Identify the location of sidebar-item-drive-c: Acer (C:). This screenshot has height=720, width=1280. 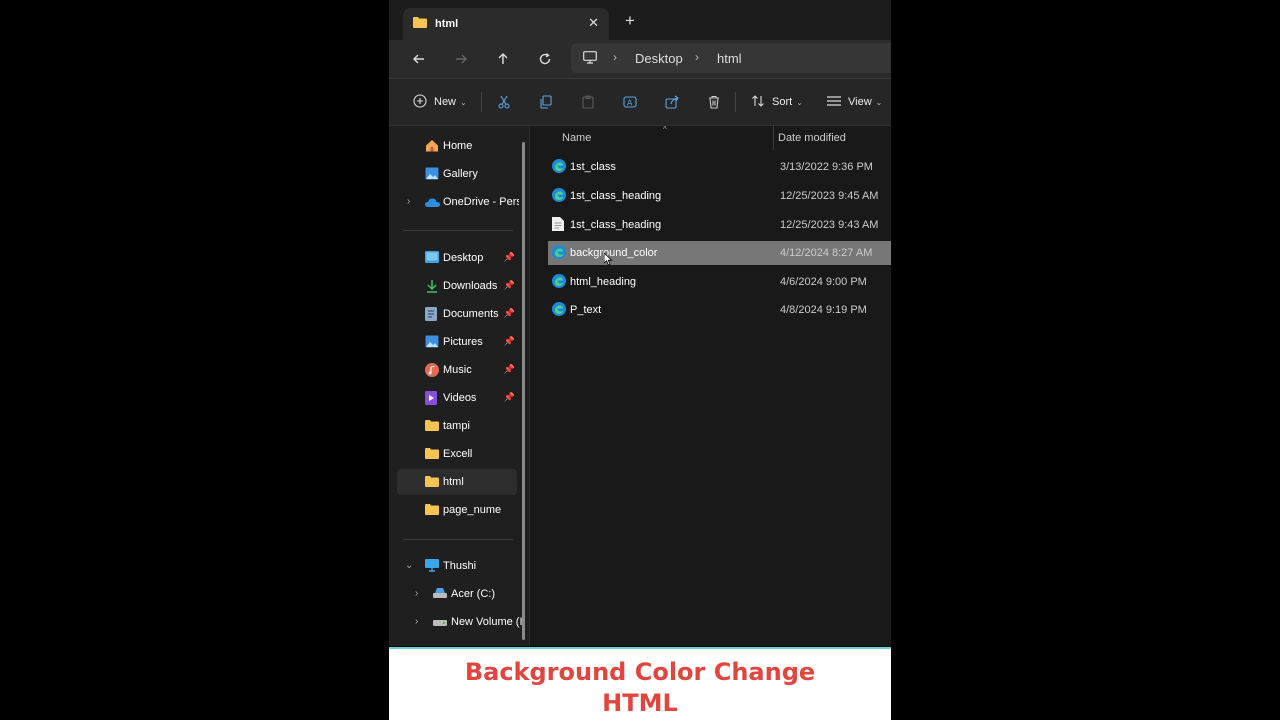
(465, 594).